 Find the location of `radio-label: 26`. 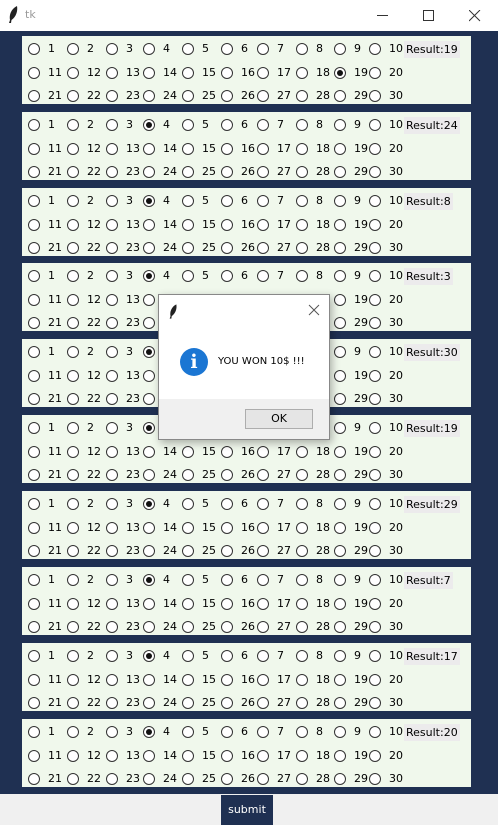

radio-label: 26 is located at coordinates (248, 171).